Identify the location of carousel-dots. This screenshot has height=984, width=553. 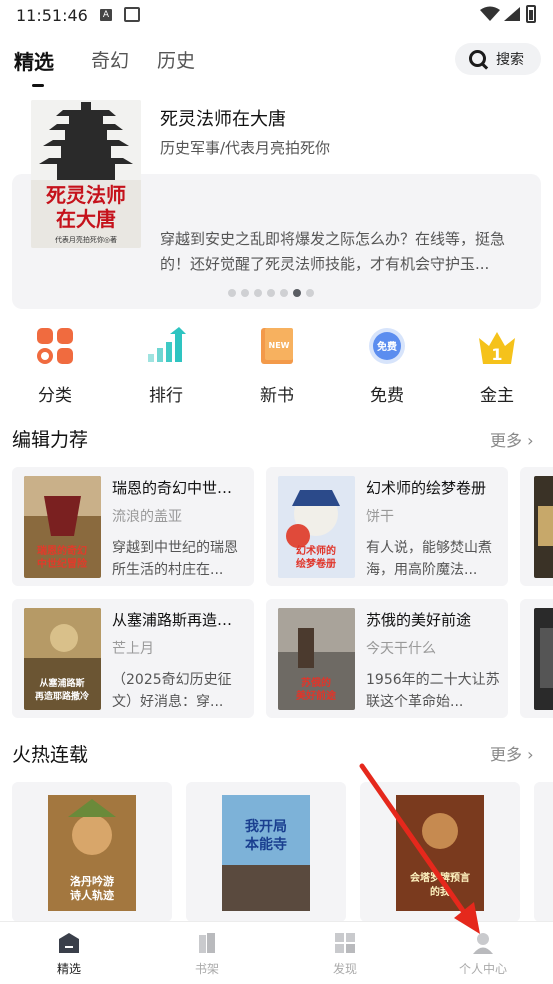
(271, 293).